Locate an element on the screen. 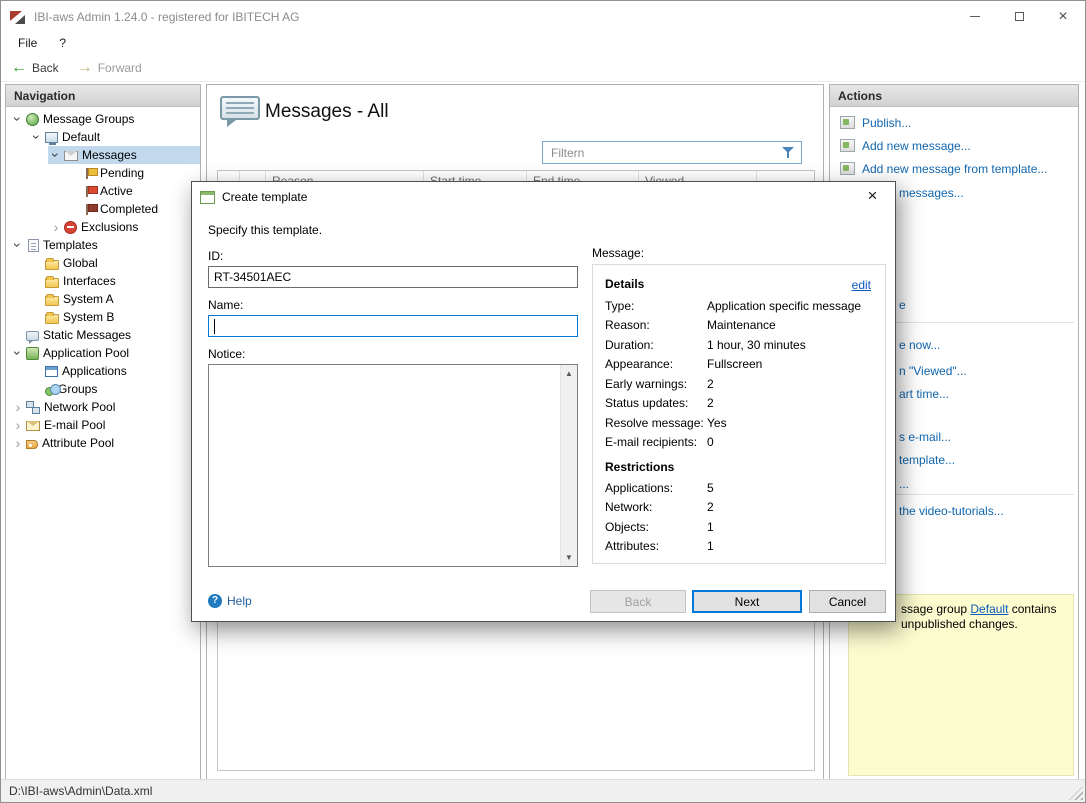 The width and height of the screenshot is (1086, 803). action-item-icon is located at coordinates (847, 168).